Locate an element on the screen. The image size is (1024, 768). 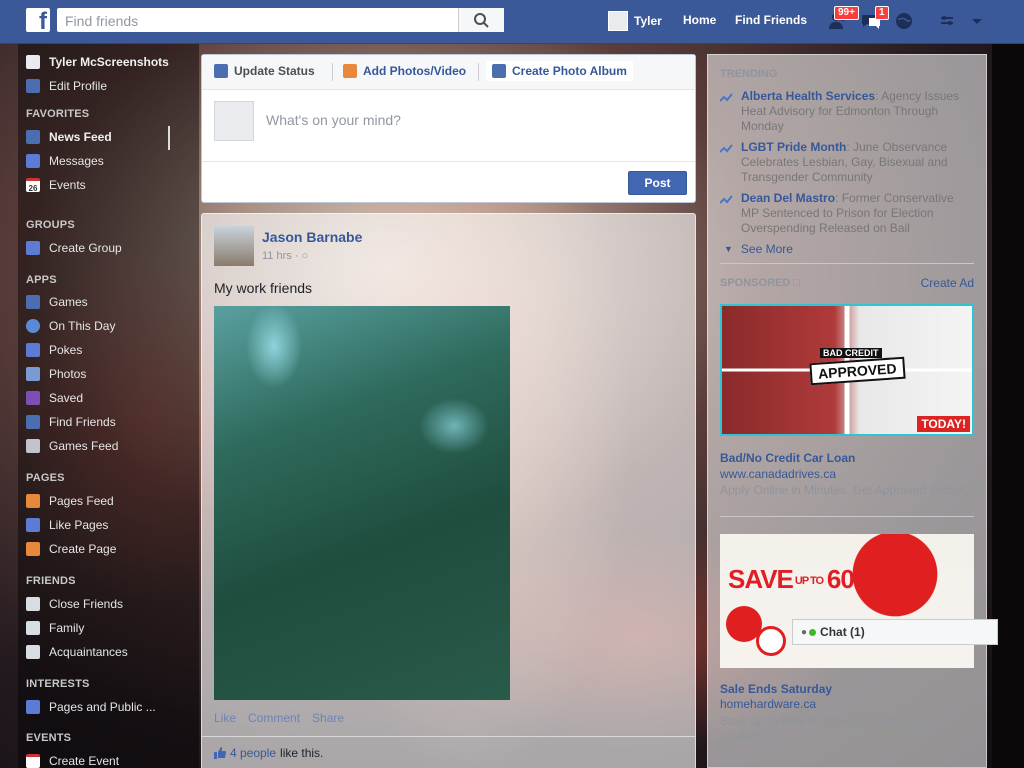
sidebar-item-messages: Messages is located at coordinates (65, 161).